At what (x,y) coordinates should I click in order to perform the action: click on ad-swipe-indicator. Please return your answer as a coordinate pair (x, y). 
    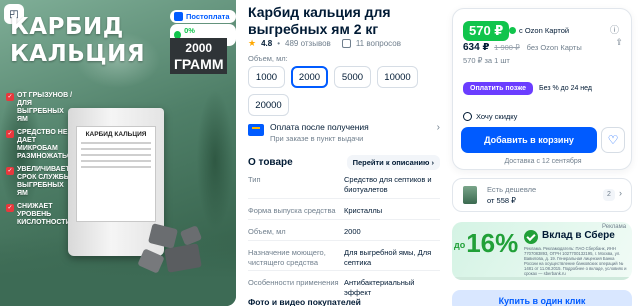
    Looking at the image, I should click on (542, 278).